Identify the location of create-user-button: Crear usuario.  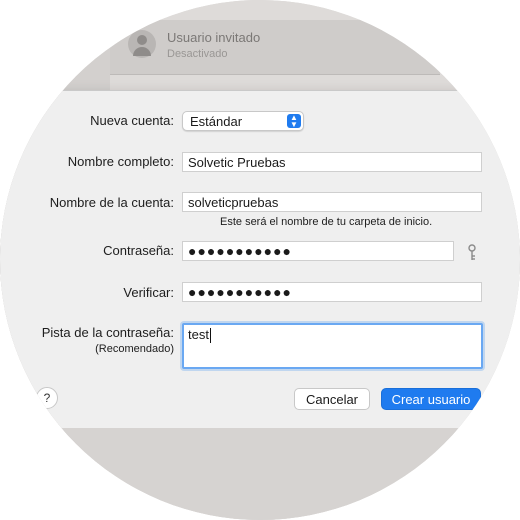
(431, 399).